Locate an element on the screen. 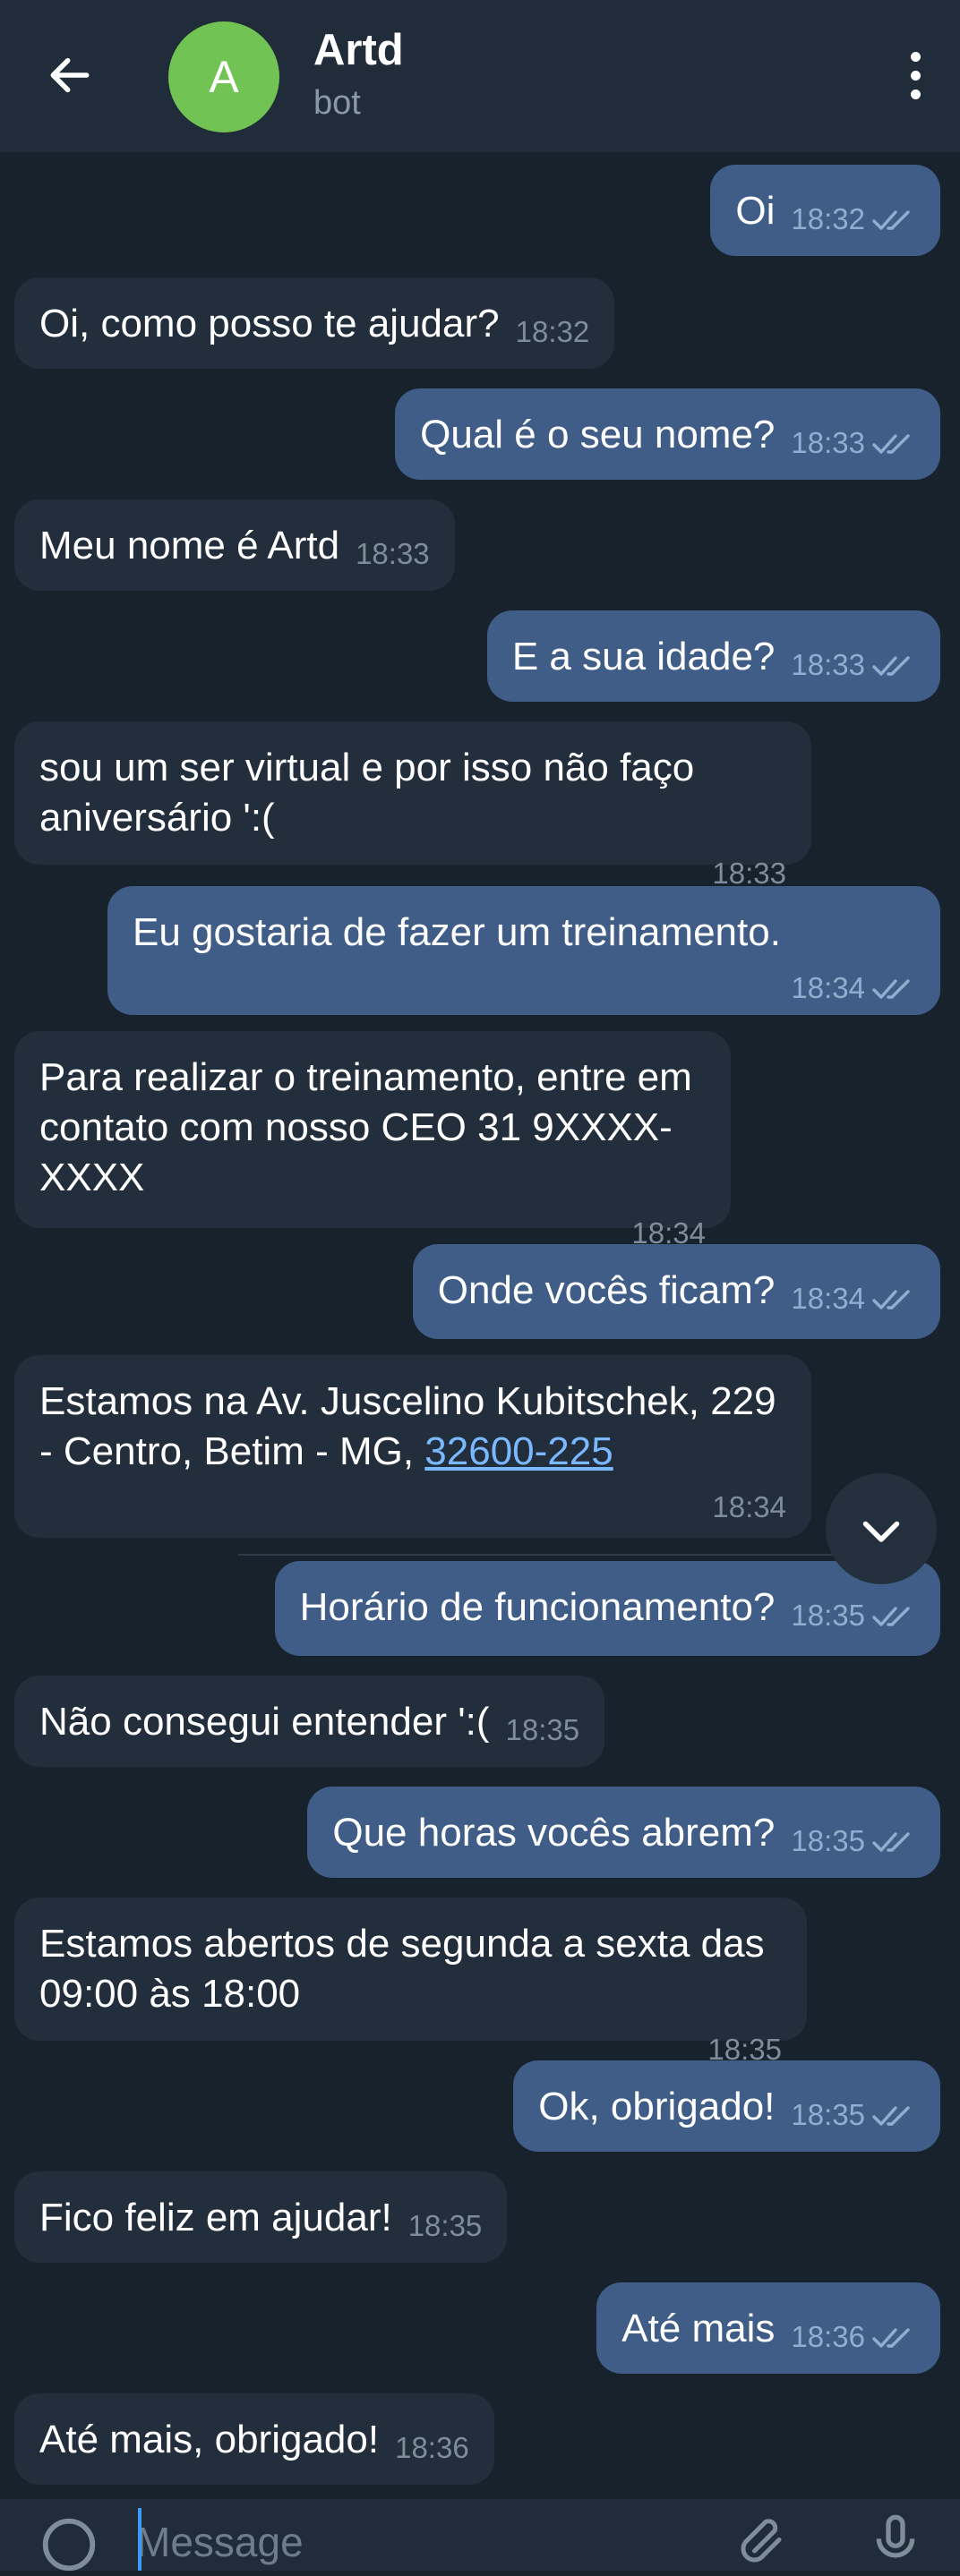  more-vertical-icon is located at coordinates (915, 78).